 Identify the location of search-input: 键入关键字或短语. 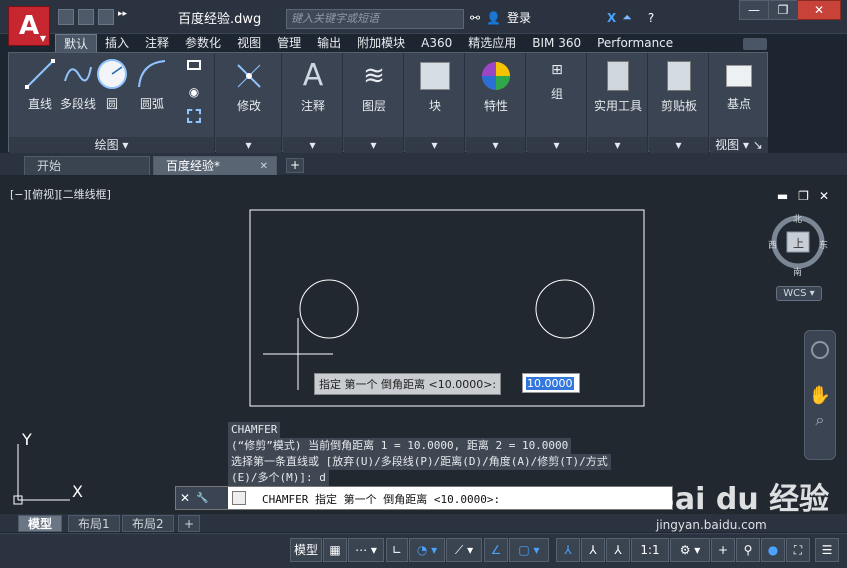
(375, 19).